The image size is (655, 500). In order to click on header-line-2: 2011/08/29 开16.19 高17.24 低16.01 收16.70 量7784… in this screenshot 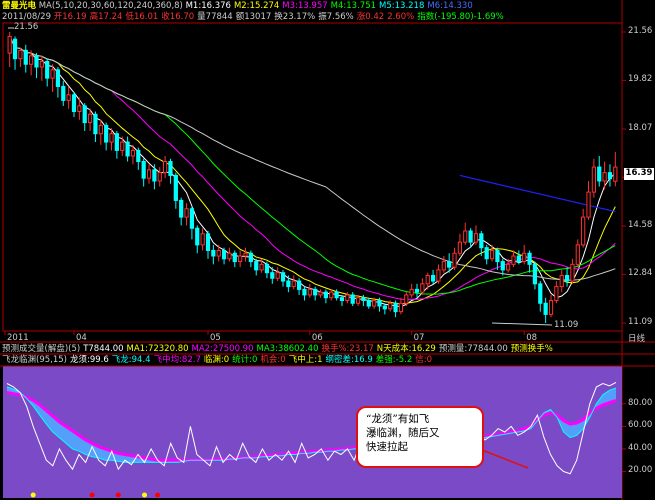, I will do `click(254, 17)`.